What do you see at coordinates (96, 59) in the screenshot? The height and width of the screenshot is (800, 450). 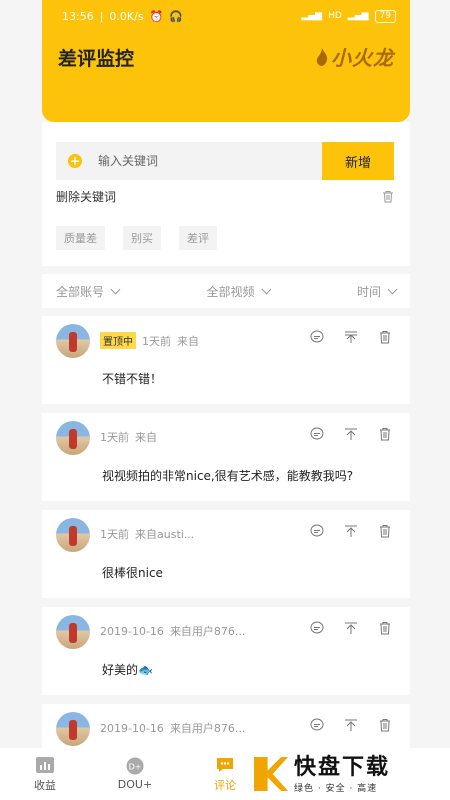 I see `page-title: 差评监控` at bounding box center [96, 59].